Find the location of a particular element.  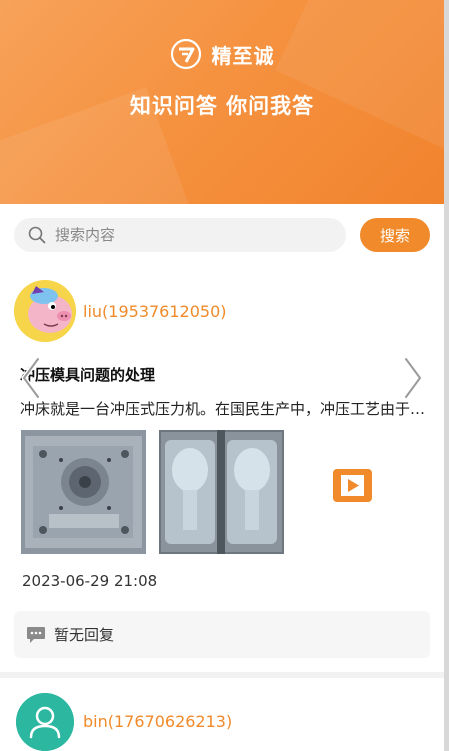

video-play-button is located at coordinates (352, 485).